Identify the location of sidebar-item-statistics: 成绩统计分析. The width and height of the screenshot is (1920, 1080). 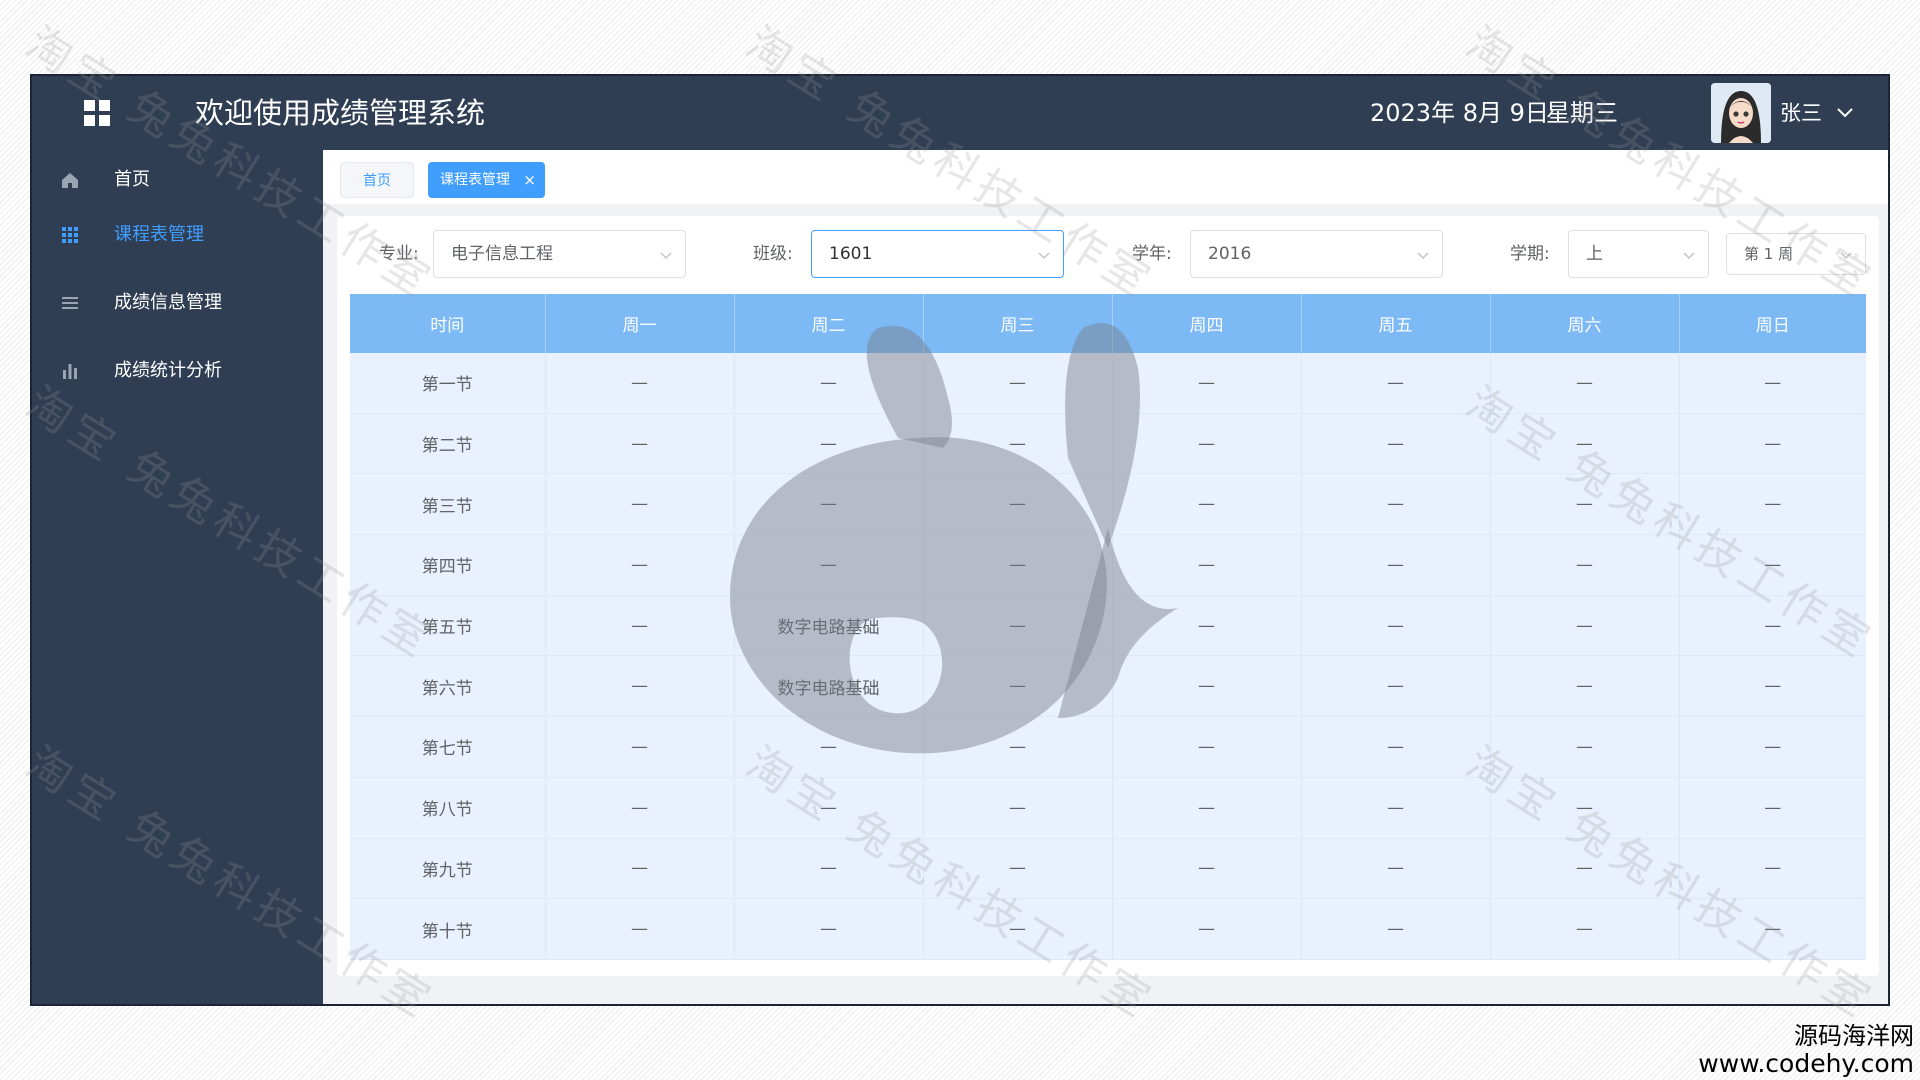
(177, 371).